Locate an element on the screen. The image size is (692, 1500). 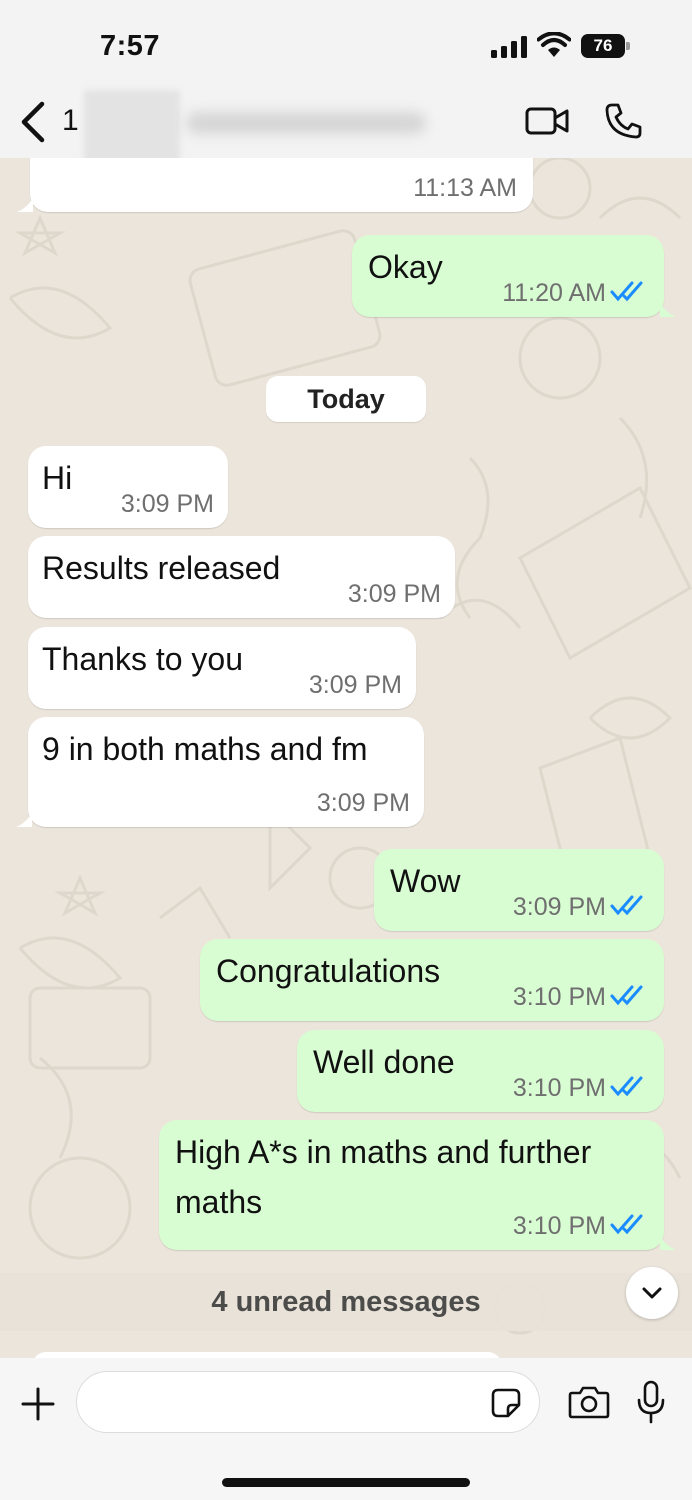
message-time: 11:13 AM is located at coordinates (465, 188).